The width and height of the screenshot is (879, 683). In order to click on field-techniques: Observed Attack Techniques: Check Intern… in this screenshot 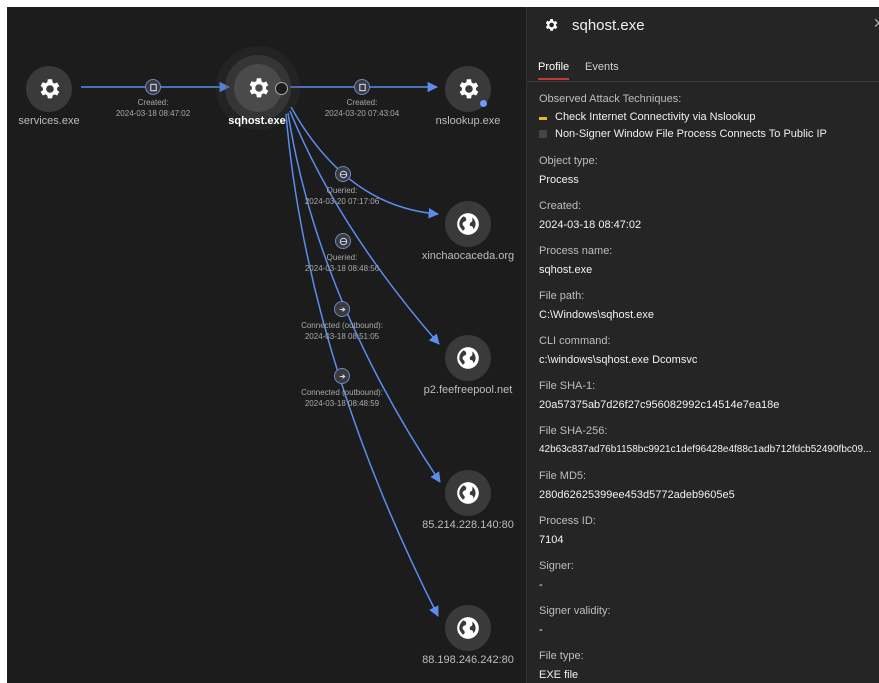, I will do `click(709, 116)`.